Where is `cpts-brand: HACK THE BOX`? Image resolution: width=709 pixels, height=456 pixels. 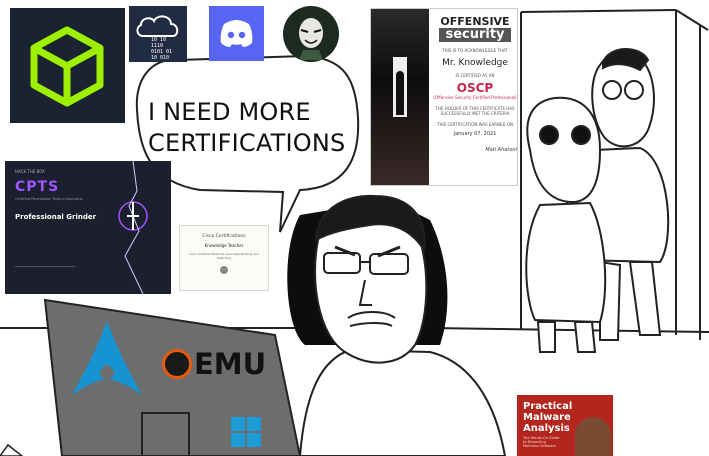
cpts-brand: HACK THE BOX is located at coordinates (30, 171).